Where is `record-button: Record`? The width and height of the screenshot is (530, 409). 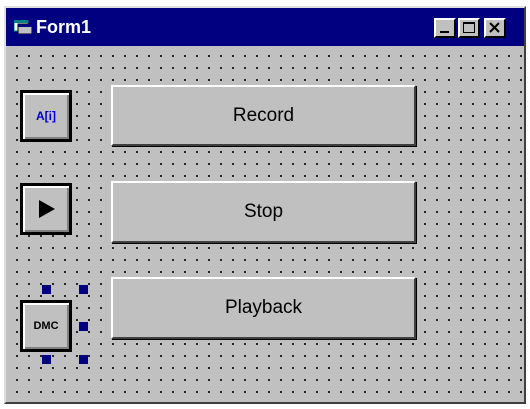 record-button: Record is located at coordinates (263, 115).